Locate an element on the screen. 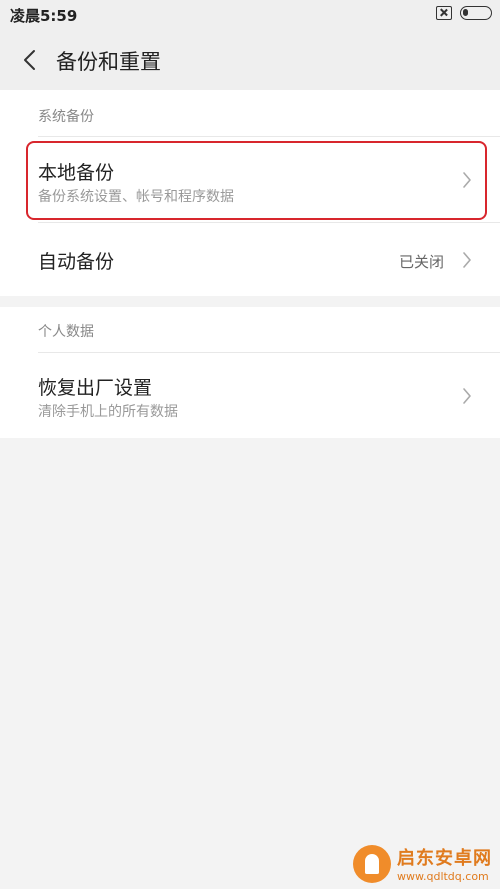 The image size is (500, 889). row-title: 恢复出厂设置 is located at coordinates (95, 388).